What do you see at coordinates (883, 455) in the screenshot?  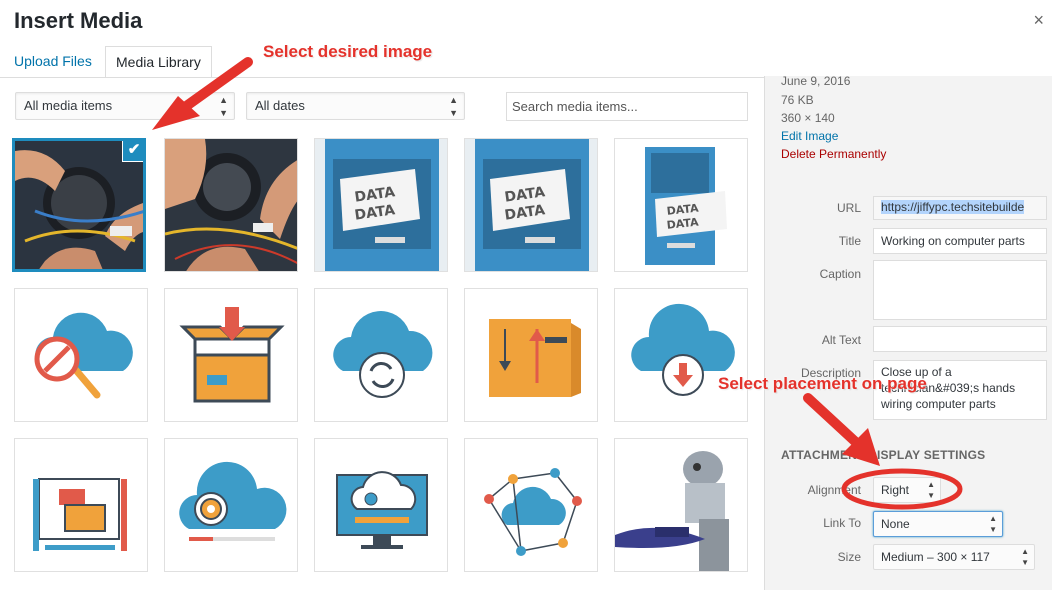 I see `display-settings-heading: ATTACHMENT DISPLAY SETTINGS` at bounding box center [883, 455].